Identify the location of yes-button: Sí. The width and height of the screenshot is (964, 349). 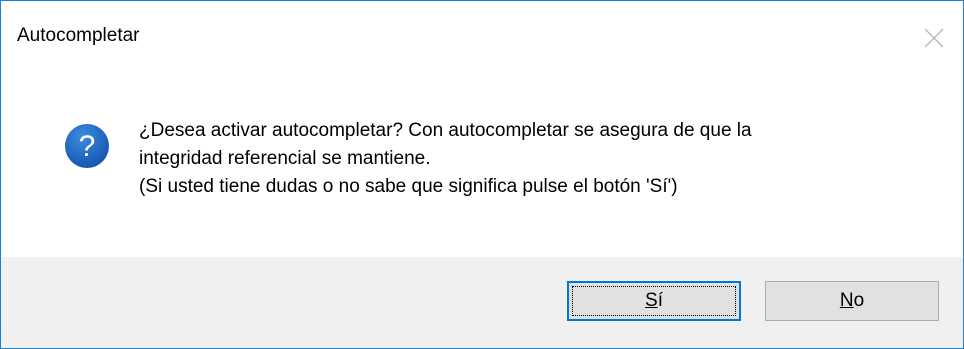
(654, 301).